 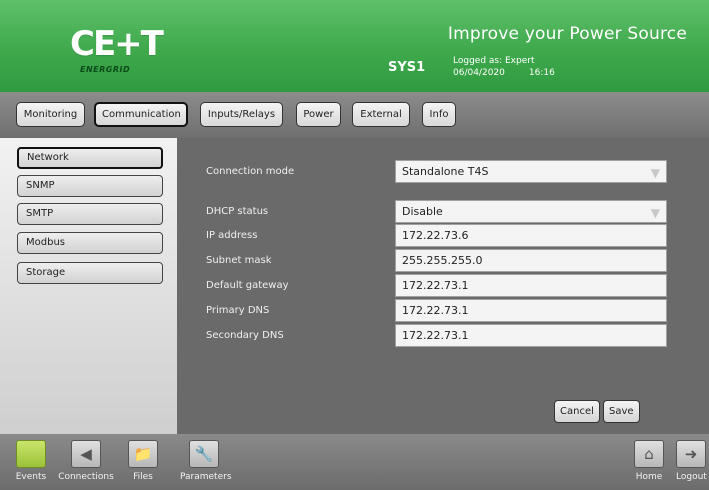 I want to click on logo-text: CE+T, so click(x=117, y=44).